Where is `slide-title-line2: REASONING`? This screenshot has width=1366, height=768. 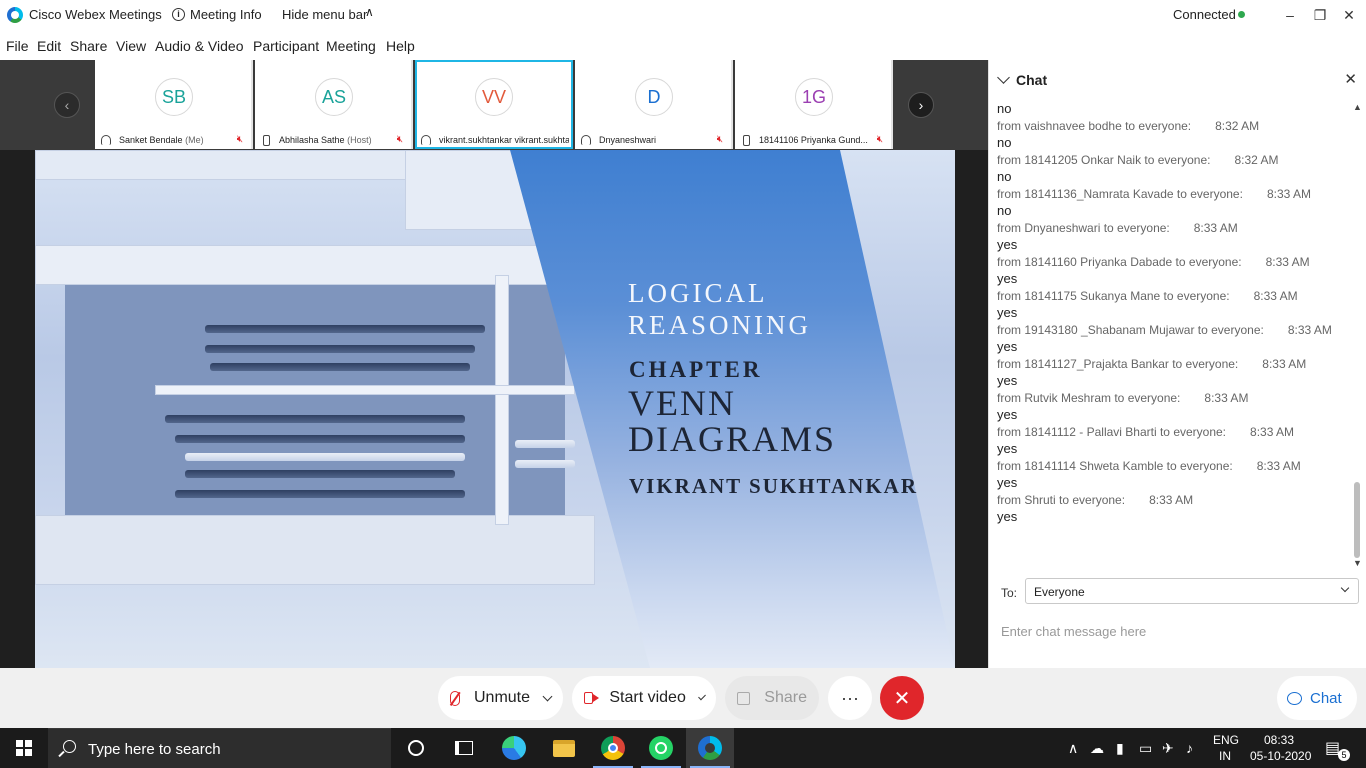 slide-title-line2: REASONING is located at coordinates (720, 325).